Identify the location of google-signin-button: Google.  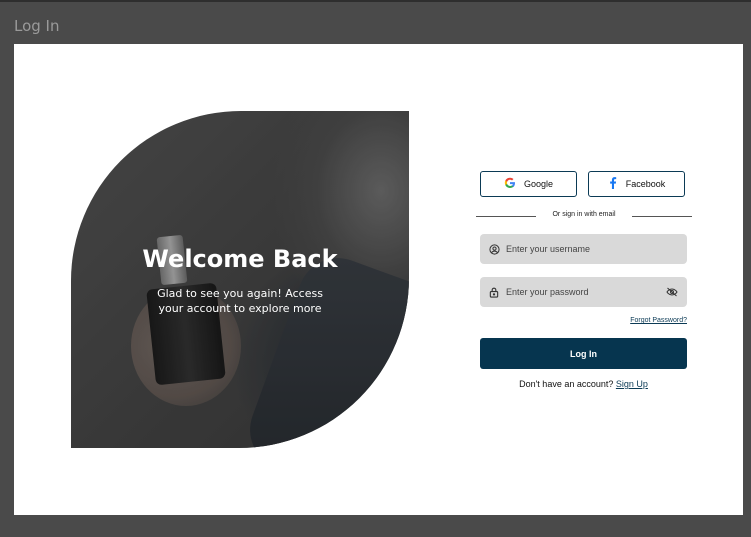
(528, 184).